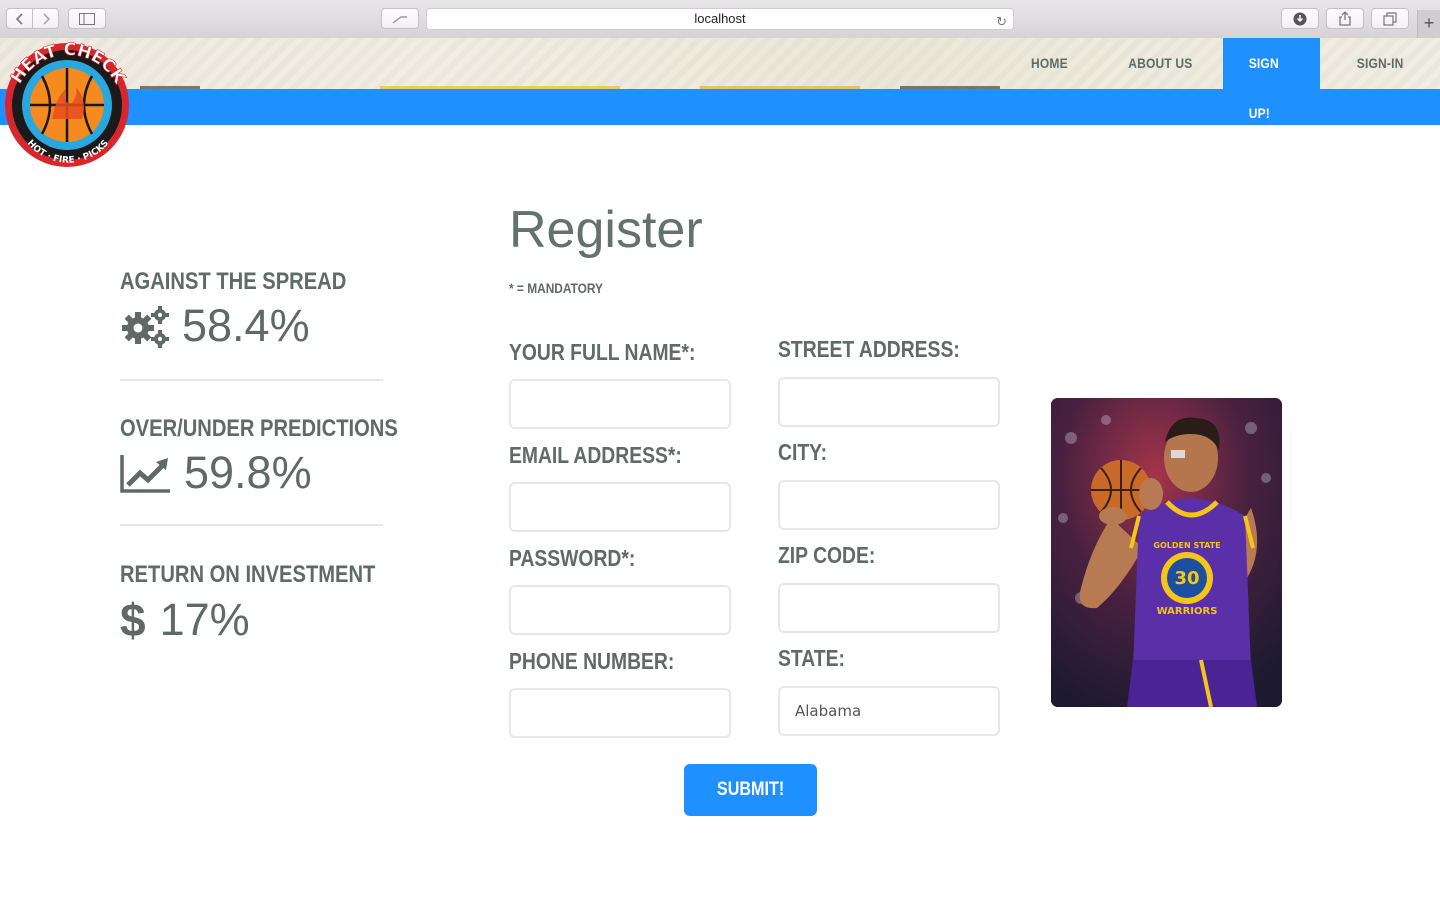  I want to click on city-label: CITY:, so click(803, 452).